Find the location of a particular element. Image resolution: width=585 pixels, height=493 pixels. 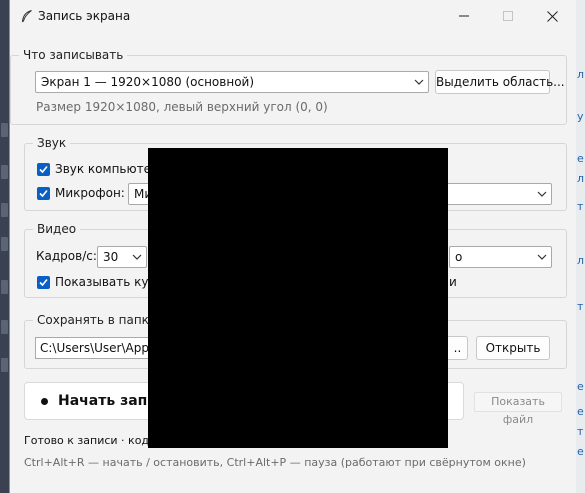

desktop-background-left is located at coordinates (4, 246).